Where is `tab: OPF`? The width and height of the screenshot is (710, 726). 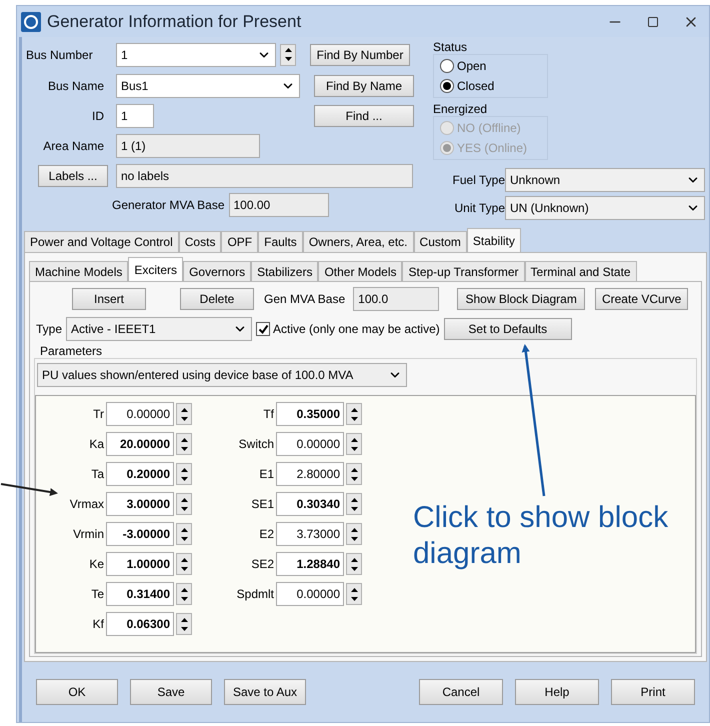 tab: OPF is located at coordinates (239, 241).